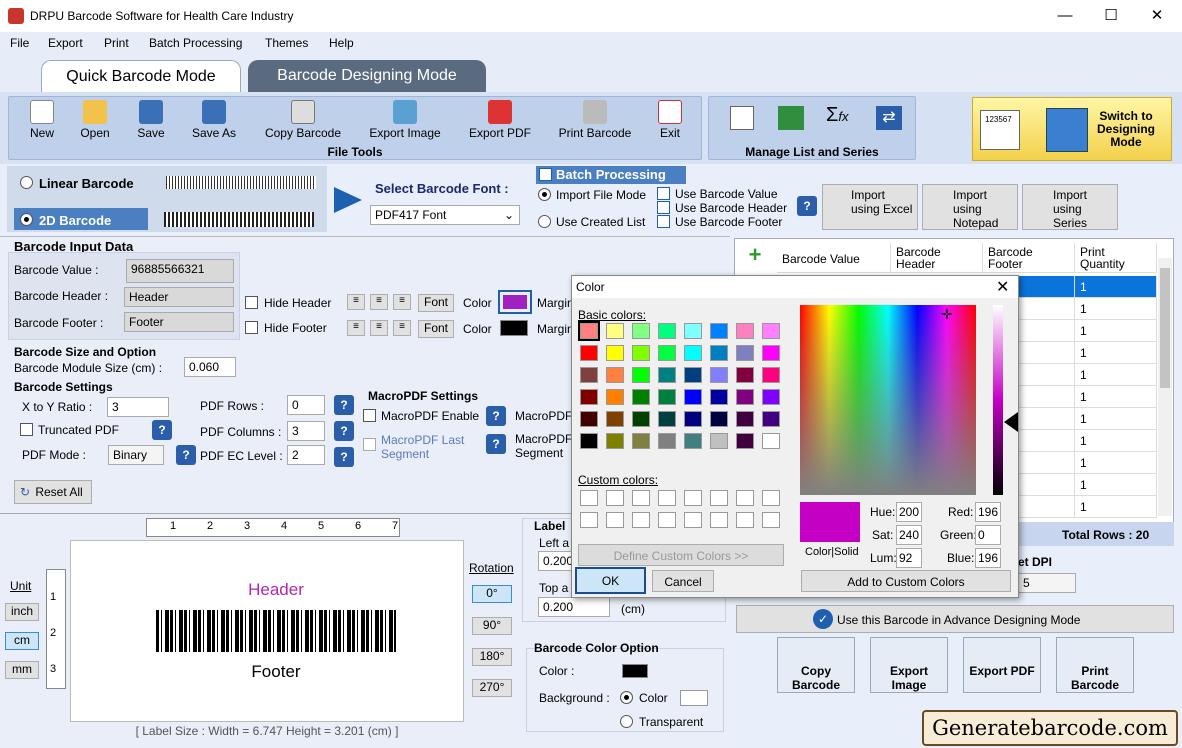 Image resolution: width=1182 pixels, height=748 pixels. I want to click on define-custom-button: Define Custom Colors >>, so click(681, 555).